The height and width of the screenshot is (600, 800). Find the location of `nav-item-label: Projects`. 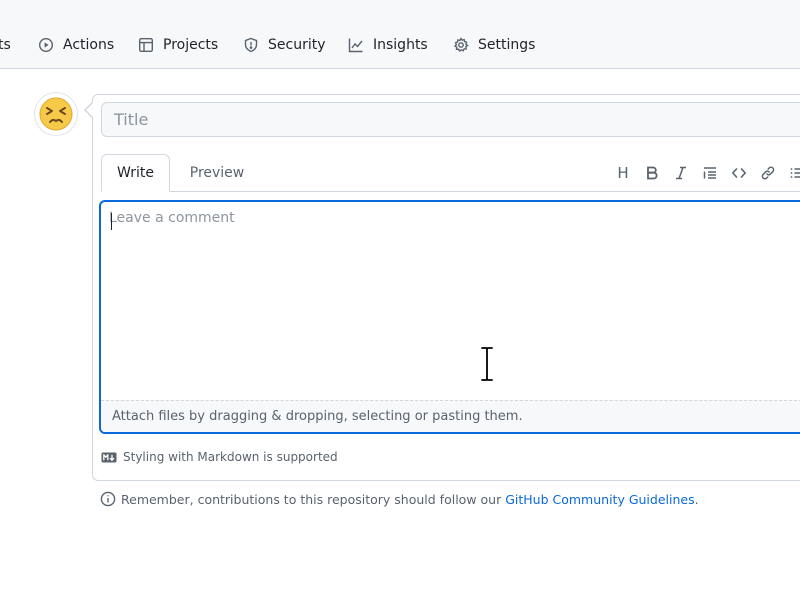

nav-item-label: Projects is located at coordinates (191, 45).